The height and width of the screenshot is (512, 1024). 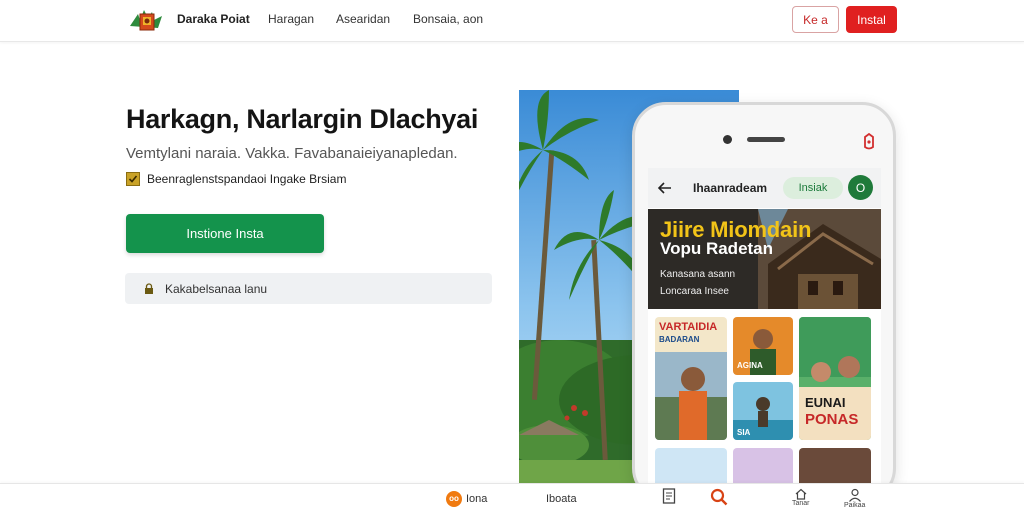 What do you see at coordinates (133, 179) in the screenshot?
I see `checkbox-icon` at bounding box center [133, 179].